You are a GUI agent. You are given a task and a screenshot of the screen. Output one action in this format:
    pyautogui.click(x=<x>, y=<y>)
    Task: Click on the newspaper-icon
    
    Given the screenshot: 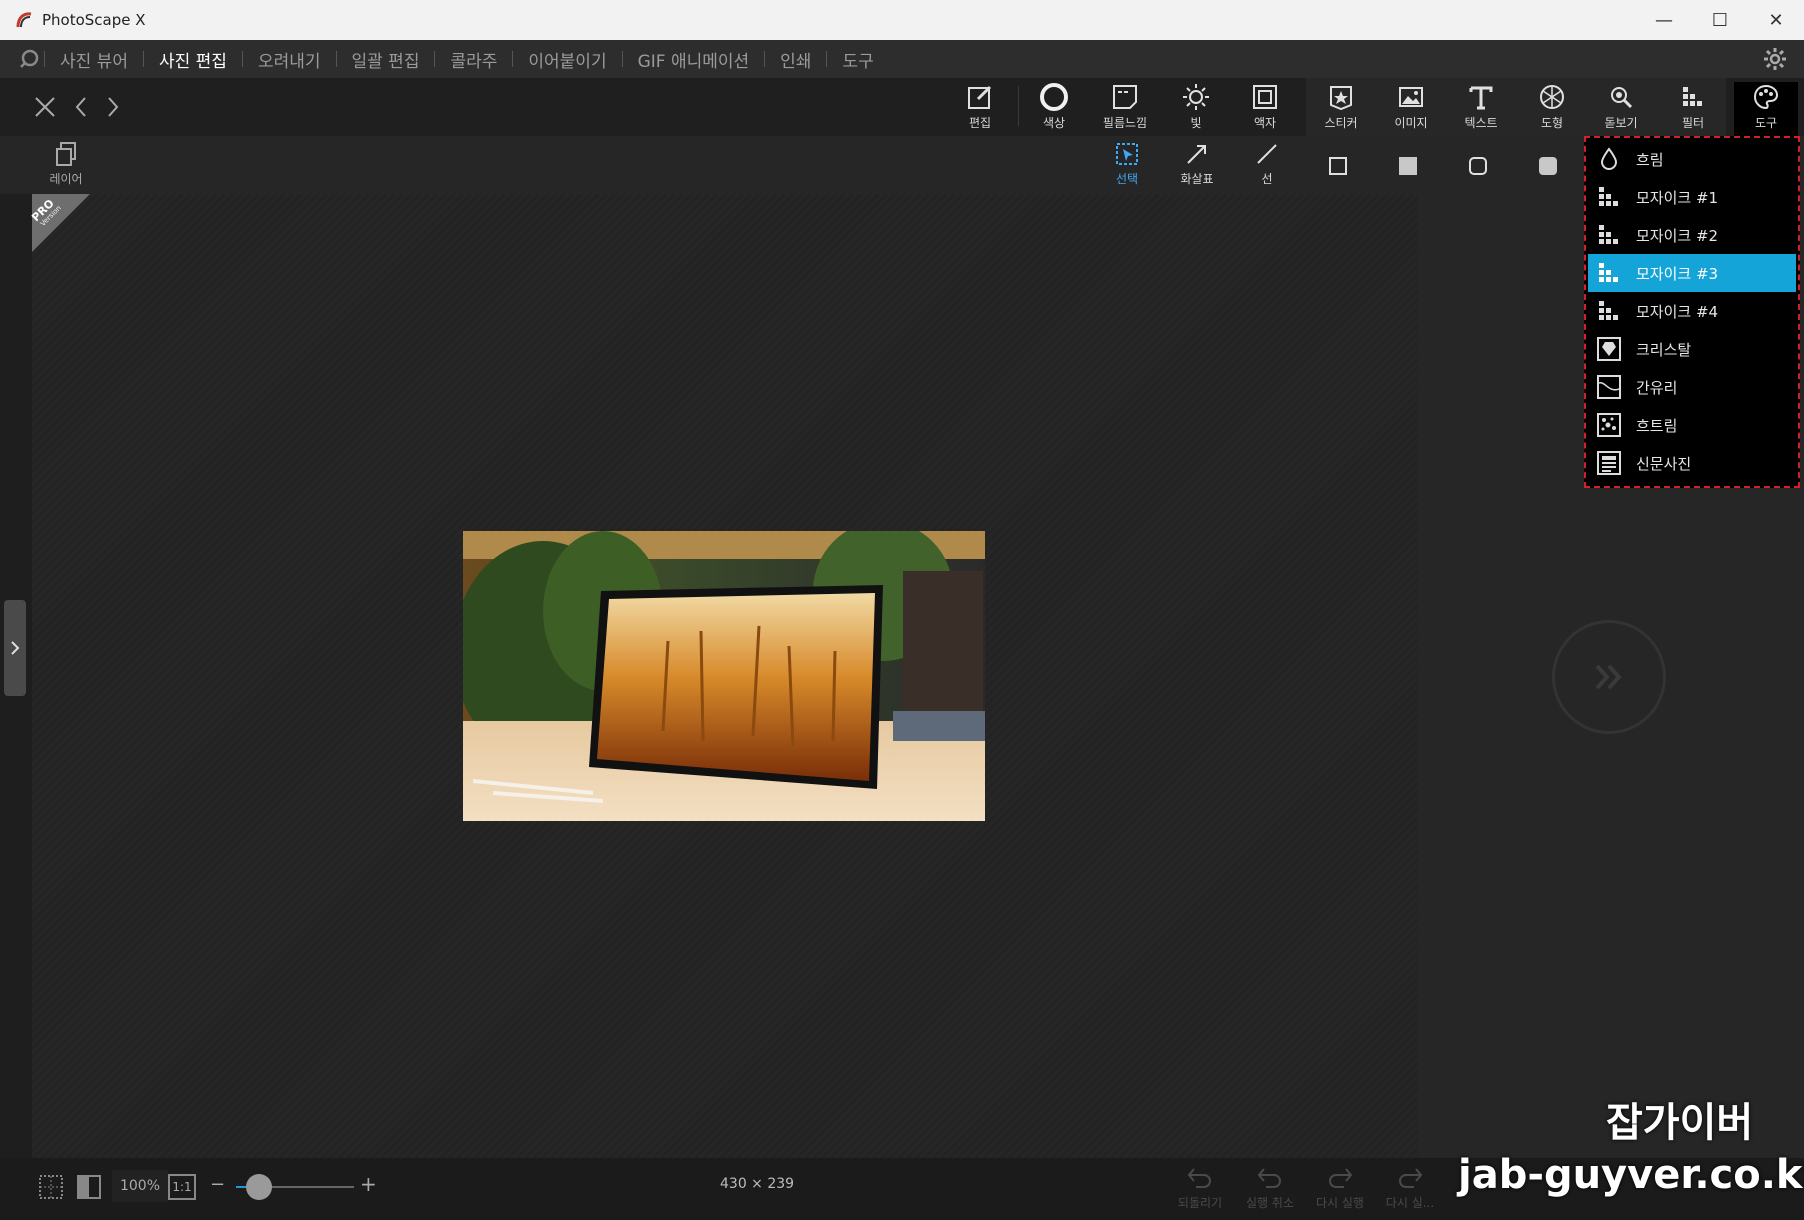 What is the action you would take?
    pyautogui.click(x=1609, y=463)
    